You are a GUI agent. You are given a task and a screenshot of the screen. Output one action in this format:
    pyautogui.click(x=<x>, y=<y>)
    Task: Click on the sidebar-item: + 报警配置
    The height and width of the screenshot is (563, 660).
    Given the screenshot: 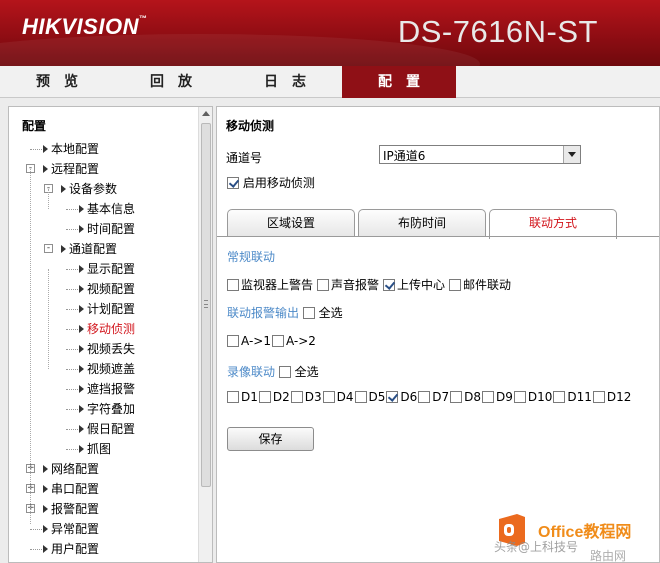 What is the action you would take?
    pyautogui.click(x=104, y=509)
    